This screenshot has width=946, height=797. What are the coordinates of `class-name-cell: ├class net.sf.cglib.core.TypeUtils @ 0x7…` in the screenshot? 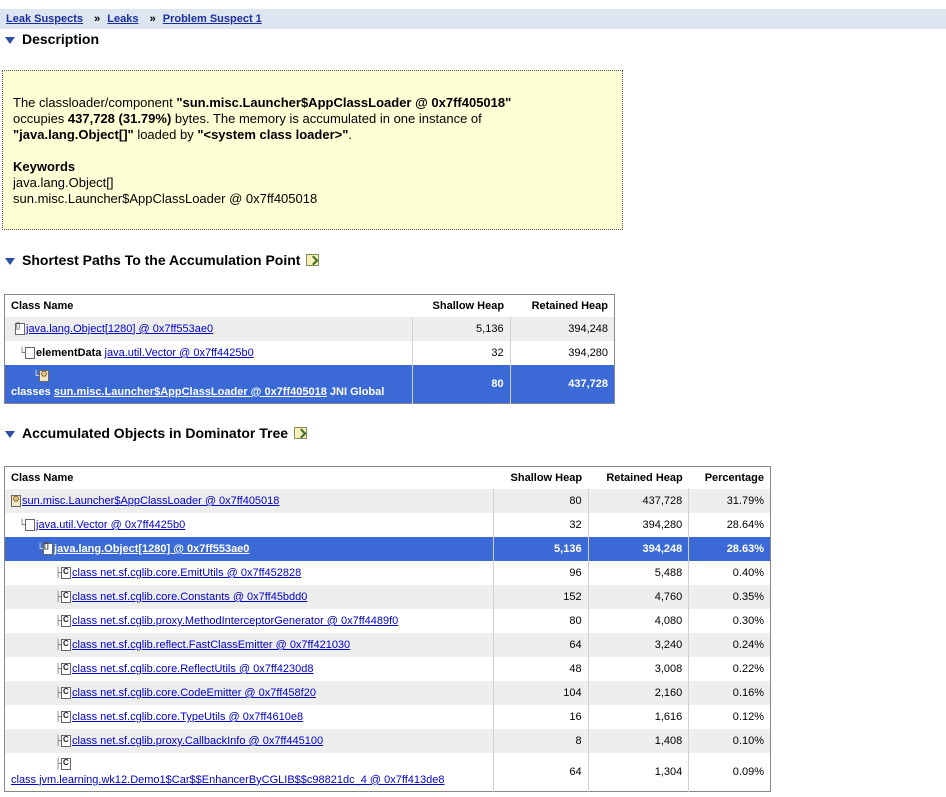 It's located at (249, 717).